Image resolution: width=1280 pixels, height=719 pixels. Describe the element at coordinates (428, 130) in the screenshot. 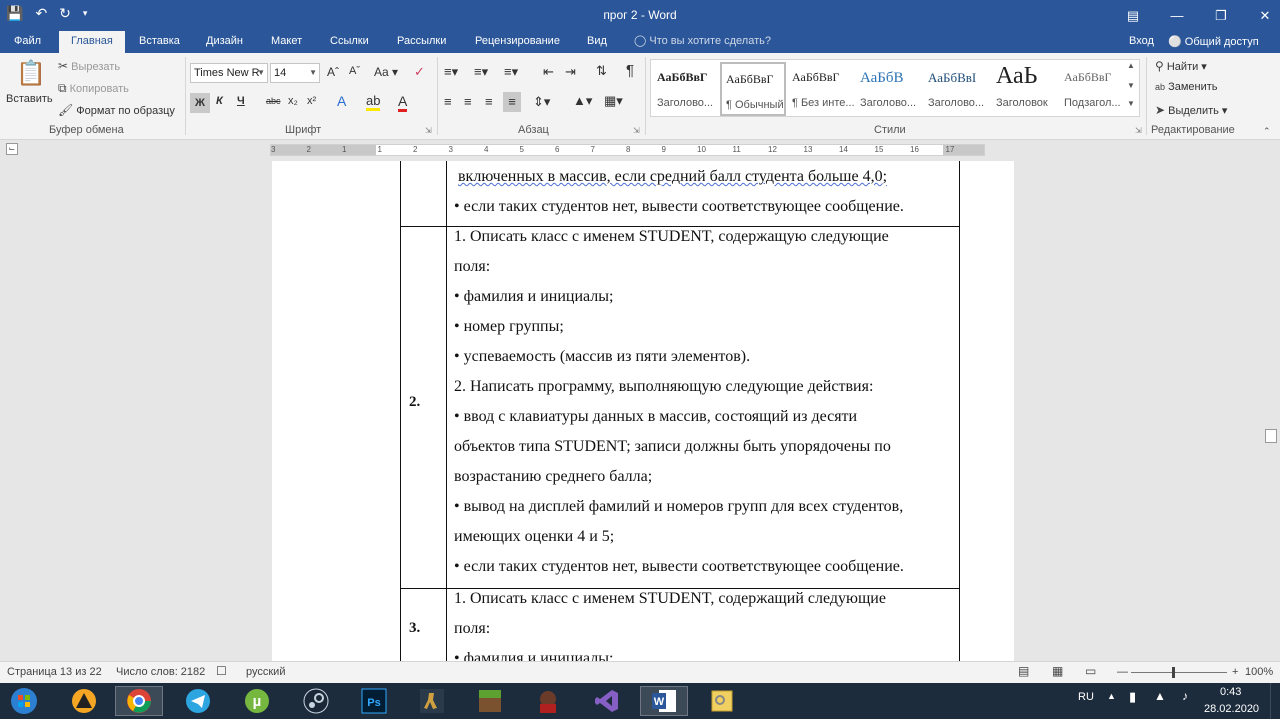

I see `font-dialog-launcher-icon: ⇲` at that location.